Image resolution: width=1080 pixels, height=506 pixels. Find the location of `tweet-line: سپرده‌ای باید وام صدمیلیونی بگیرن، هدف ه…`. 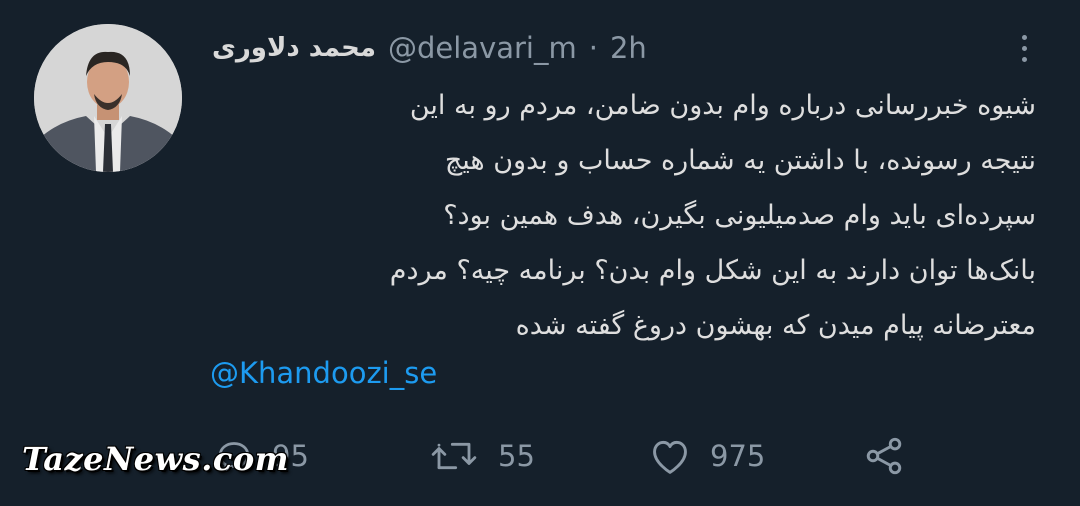

tweet-line: سپرده‌ای باید وام صدمیلیونی بگیرن، هدف ه… is located at coordinates (739, 215).